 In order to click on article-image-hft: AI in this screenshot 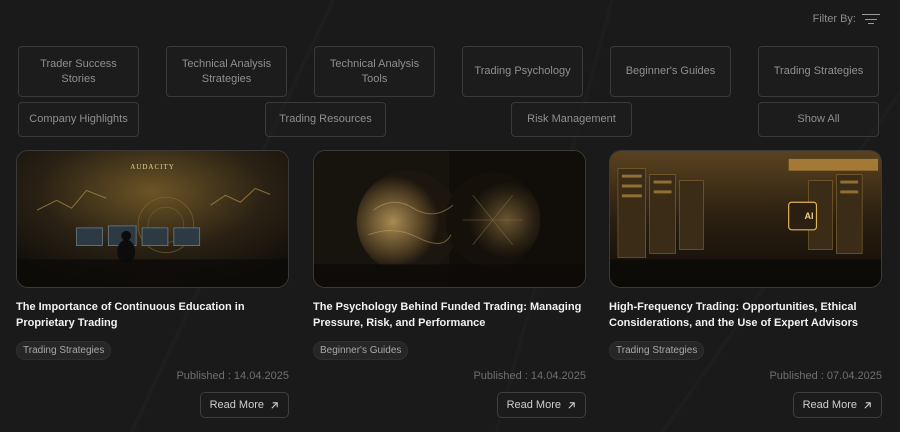, I will do `click(745, 219)`.